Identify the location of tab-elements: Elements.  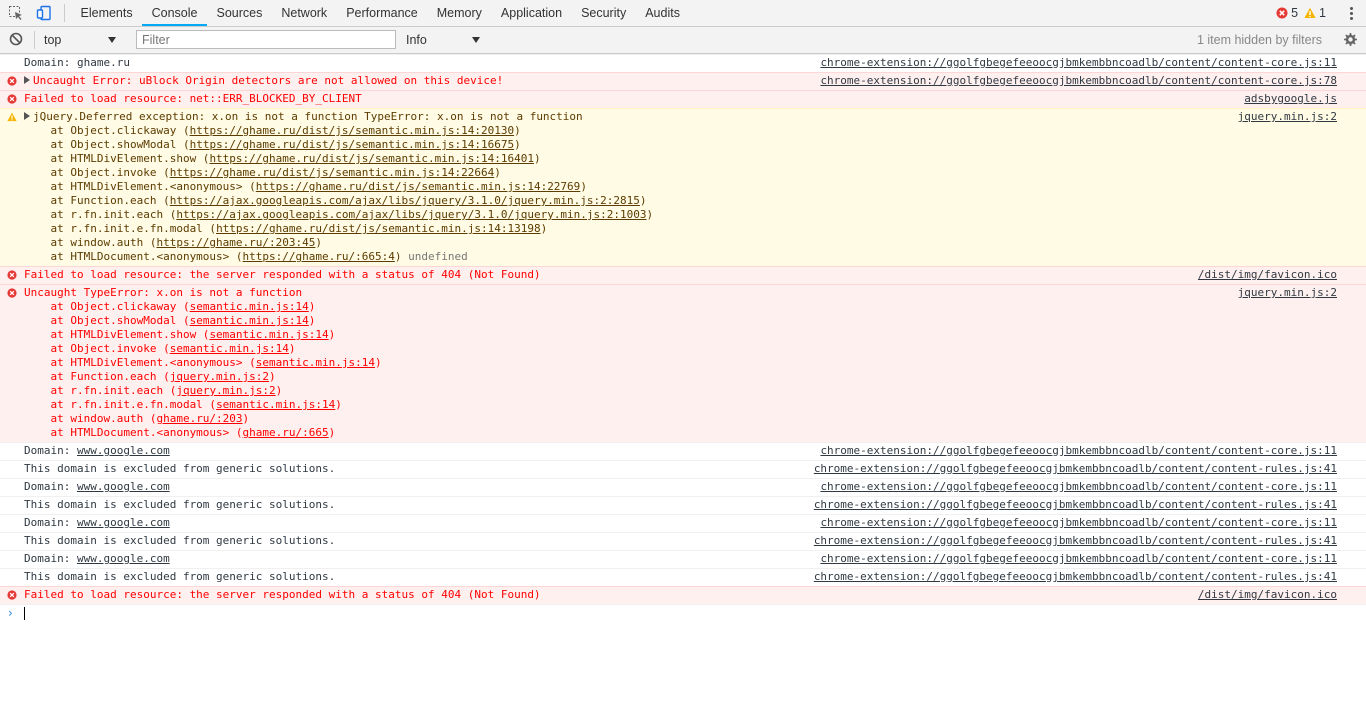
(106, 13).